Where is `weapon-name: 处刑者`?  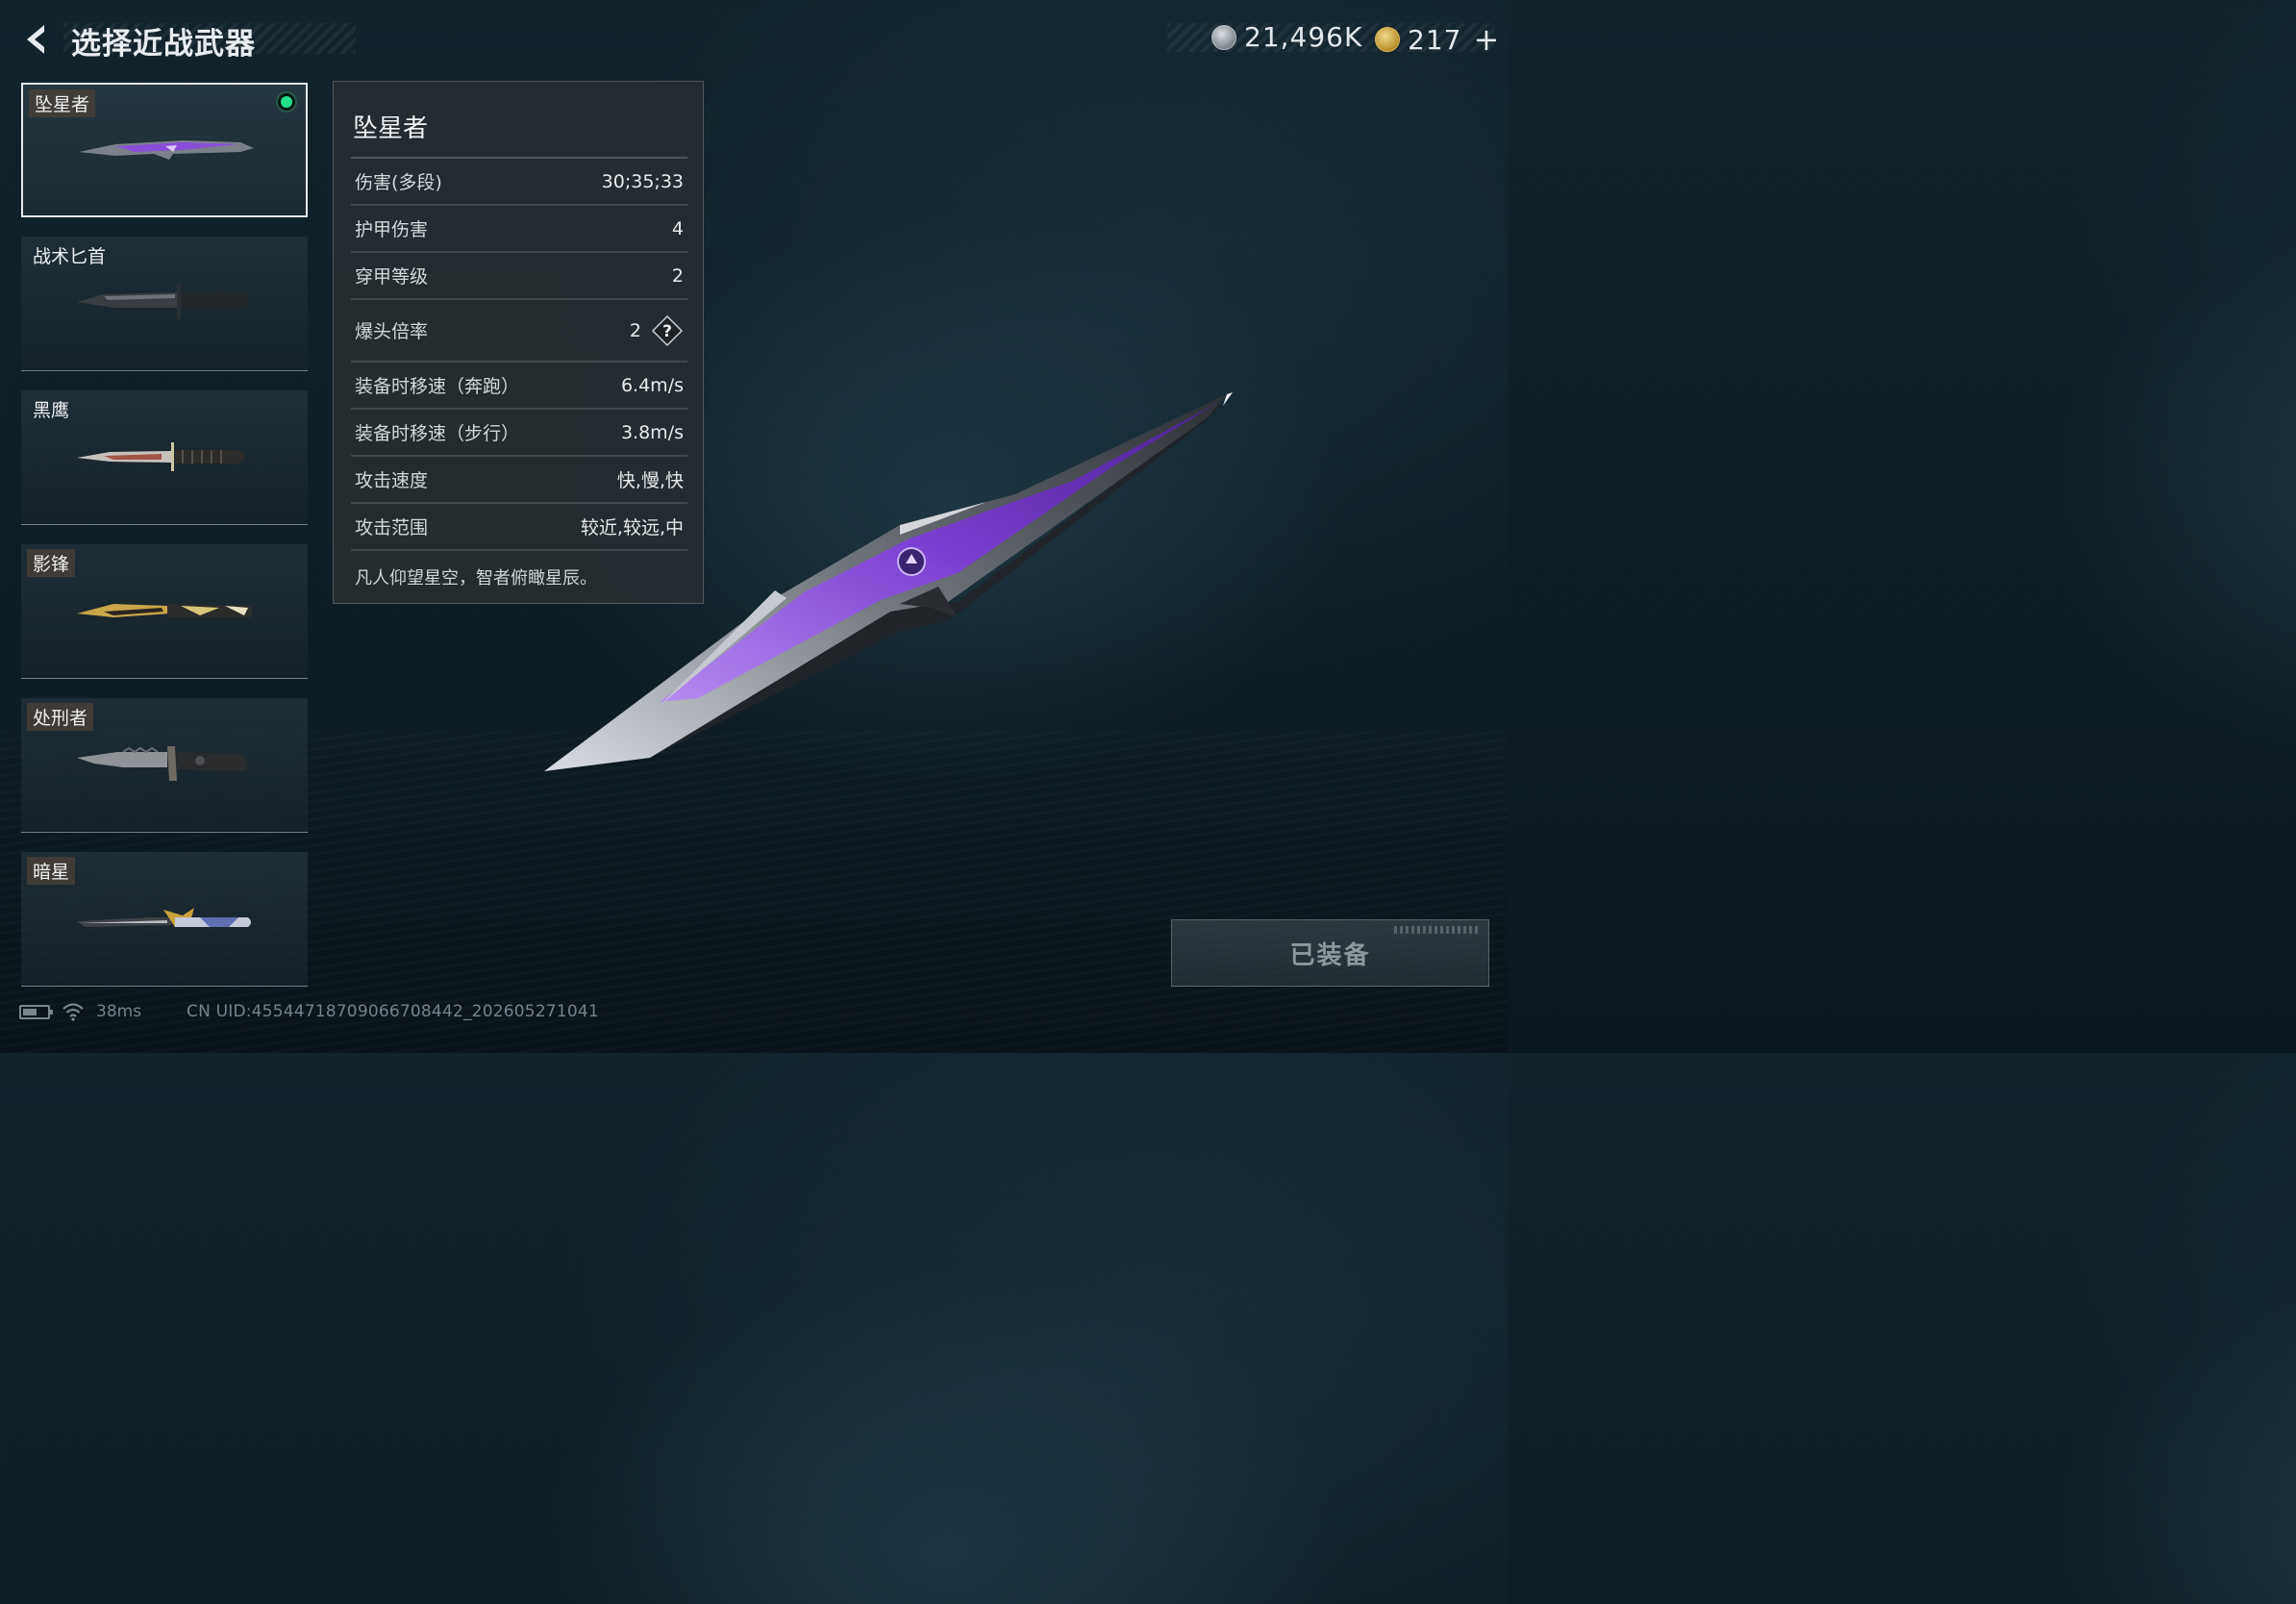
weapon-name: 处刑者 is located at coordinates (60, 717).